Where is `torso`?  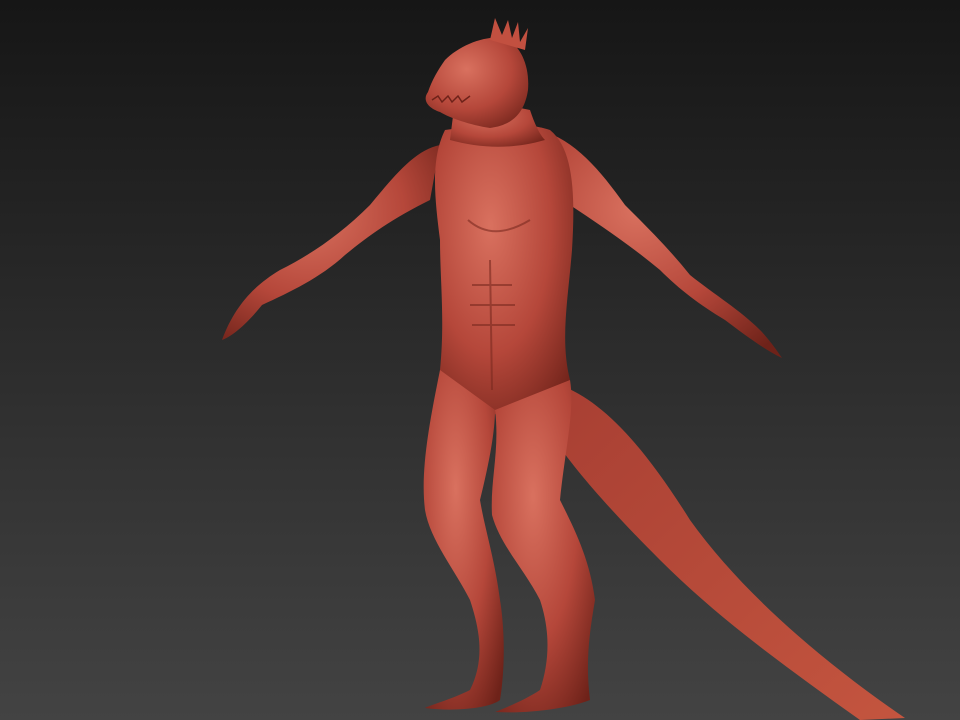 torso is located at coordinates (504, 269).